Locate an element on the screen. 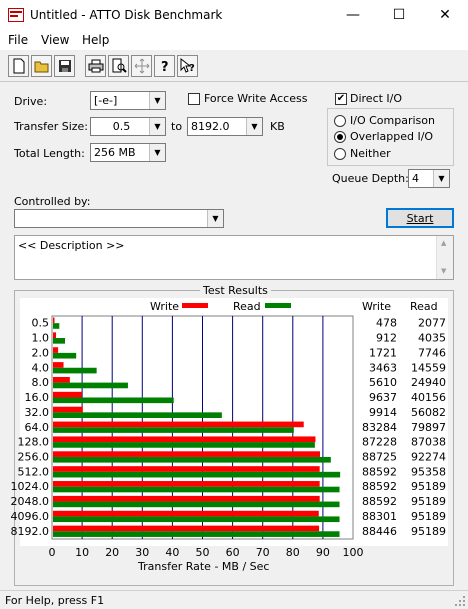 Image resolution: width=468 pixels, height=609 pixels. x-tick-label: 20 is located at coordinates (112, 552).